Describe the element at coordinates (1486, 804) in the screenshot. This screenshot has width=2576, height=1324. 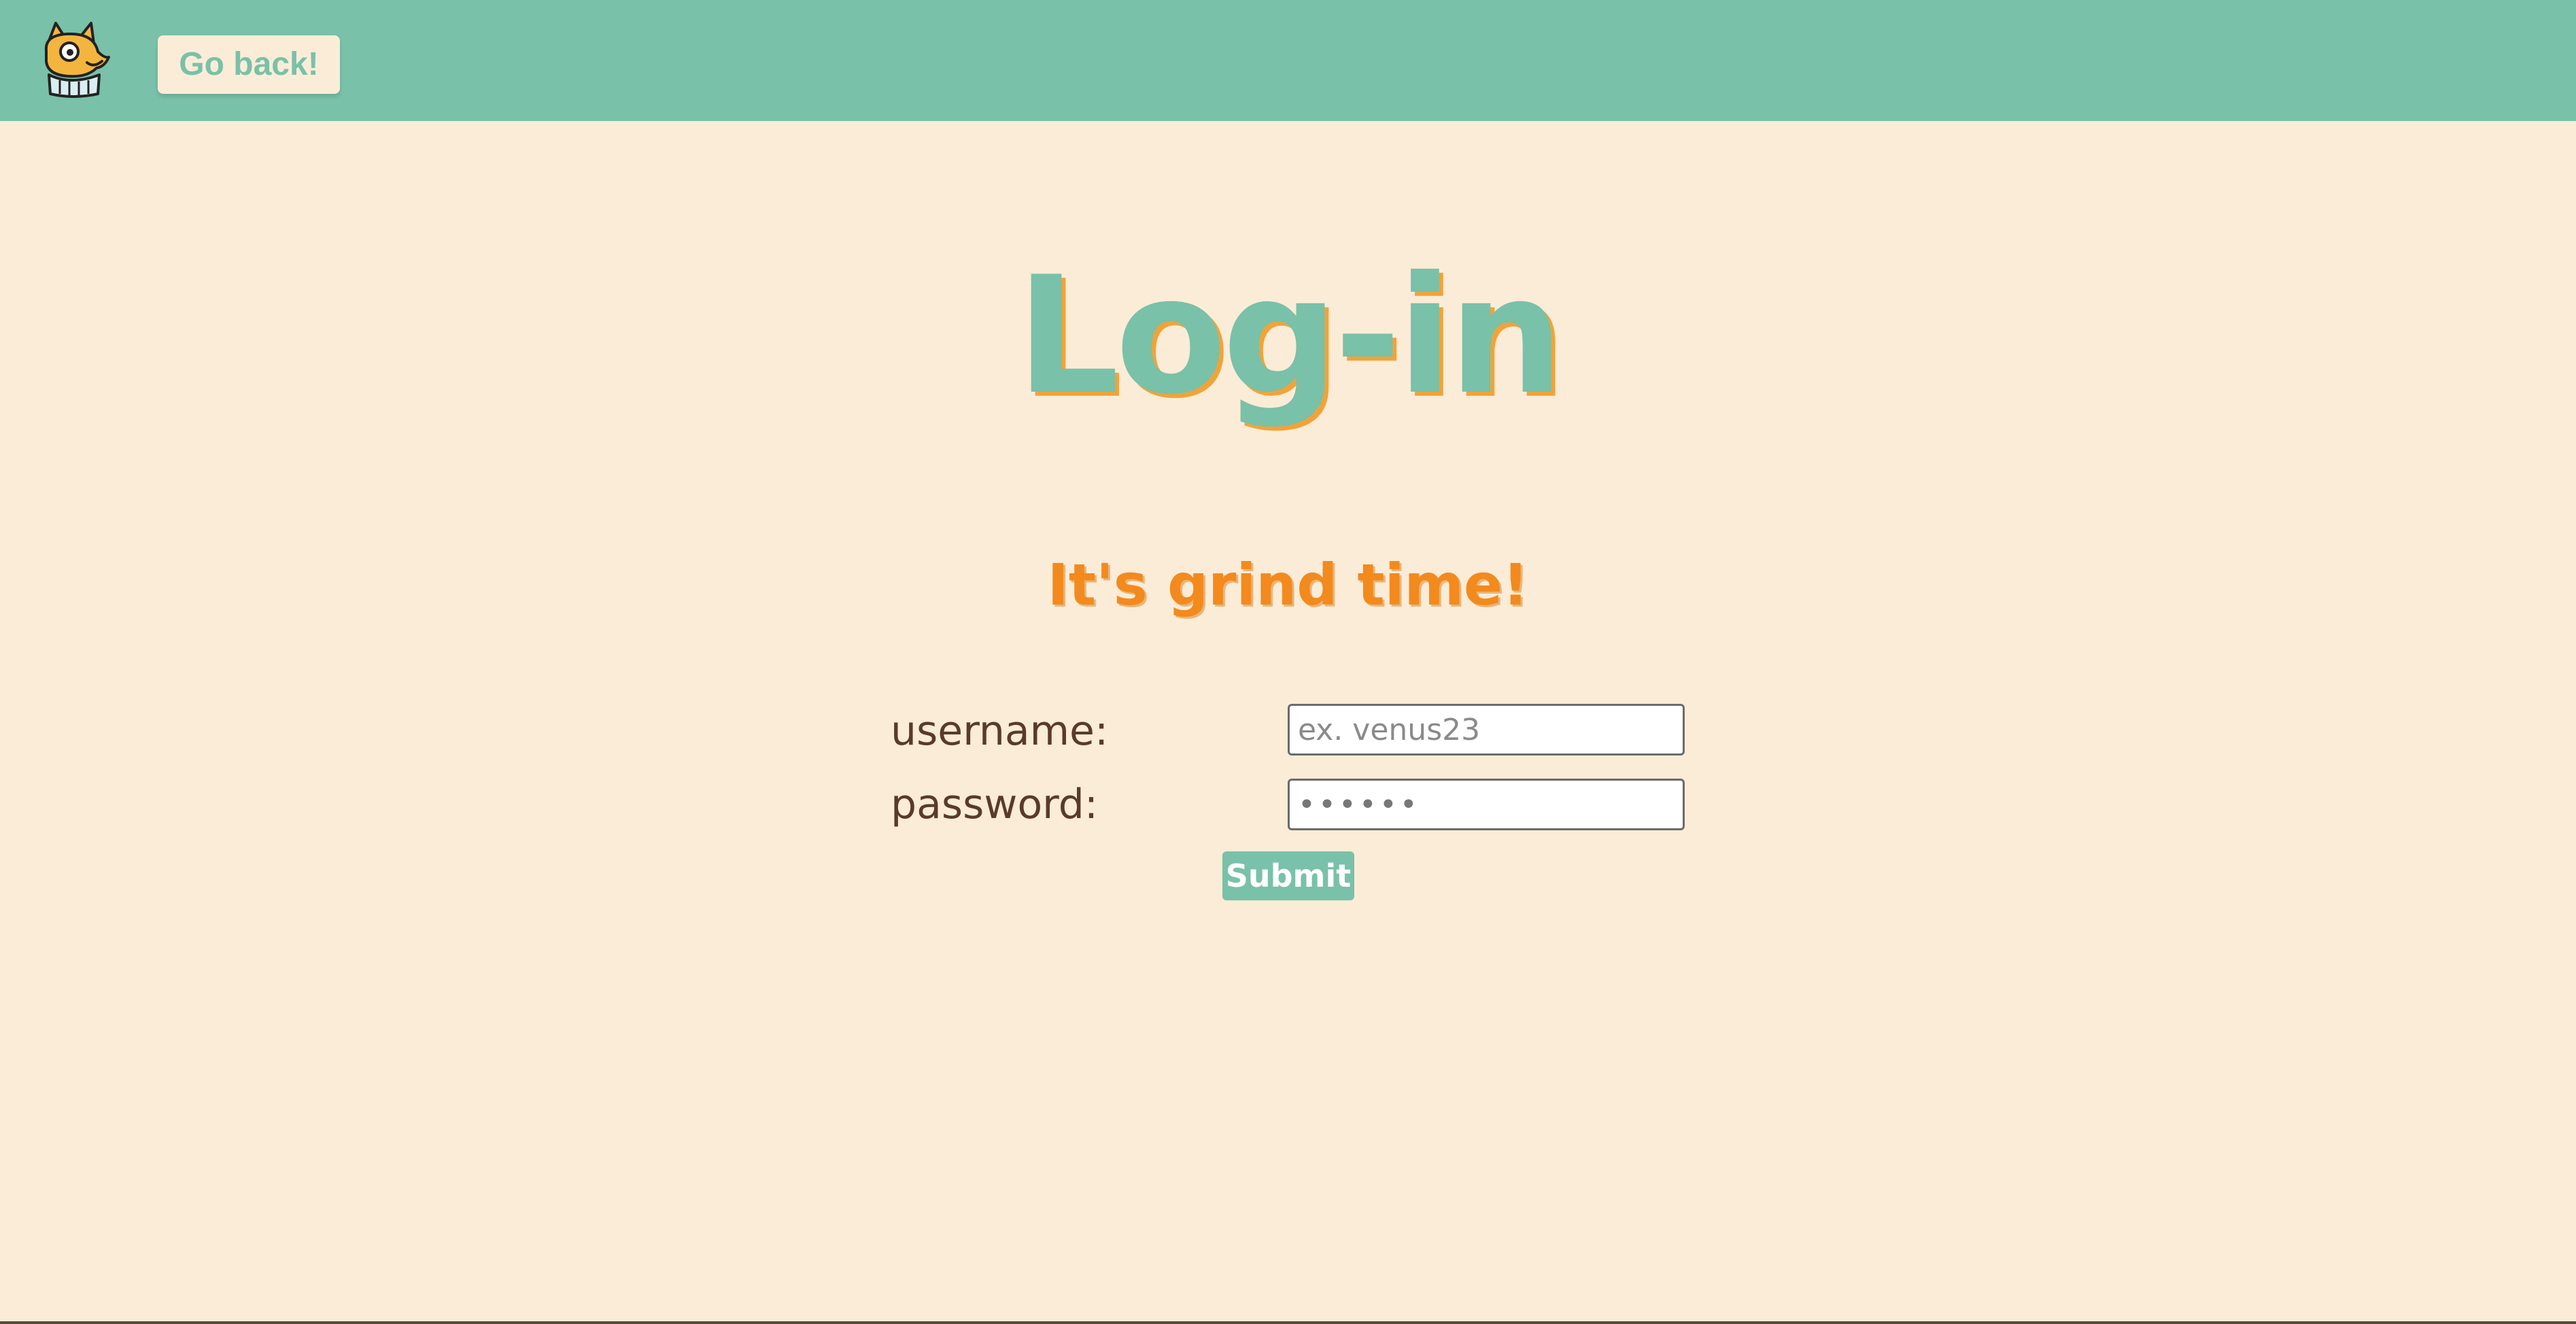
I see `password-input` at that location.